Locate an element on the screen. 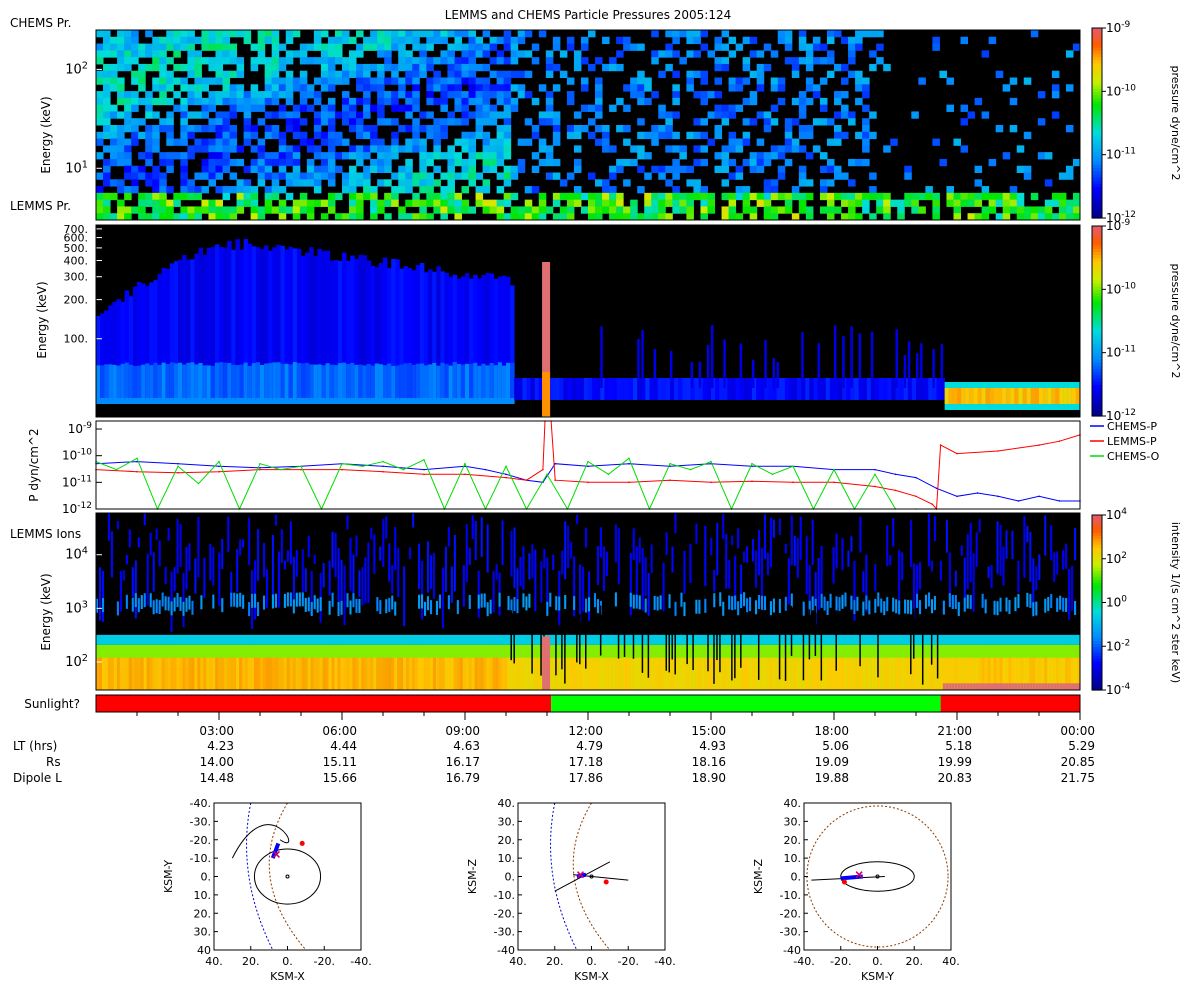  time-tick-label: 15:00 is located at coordinates (708, 731).